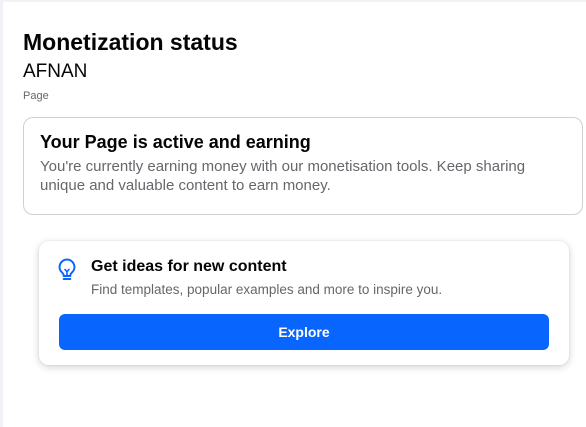 The width and height of the screenshot is (586, 427). I want to click on top-border, so click(293, 1).